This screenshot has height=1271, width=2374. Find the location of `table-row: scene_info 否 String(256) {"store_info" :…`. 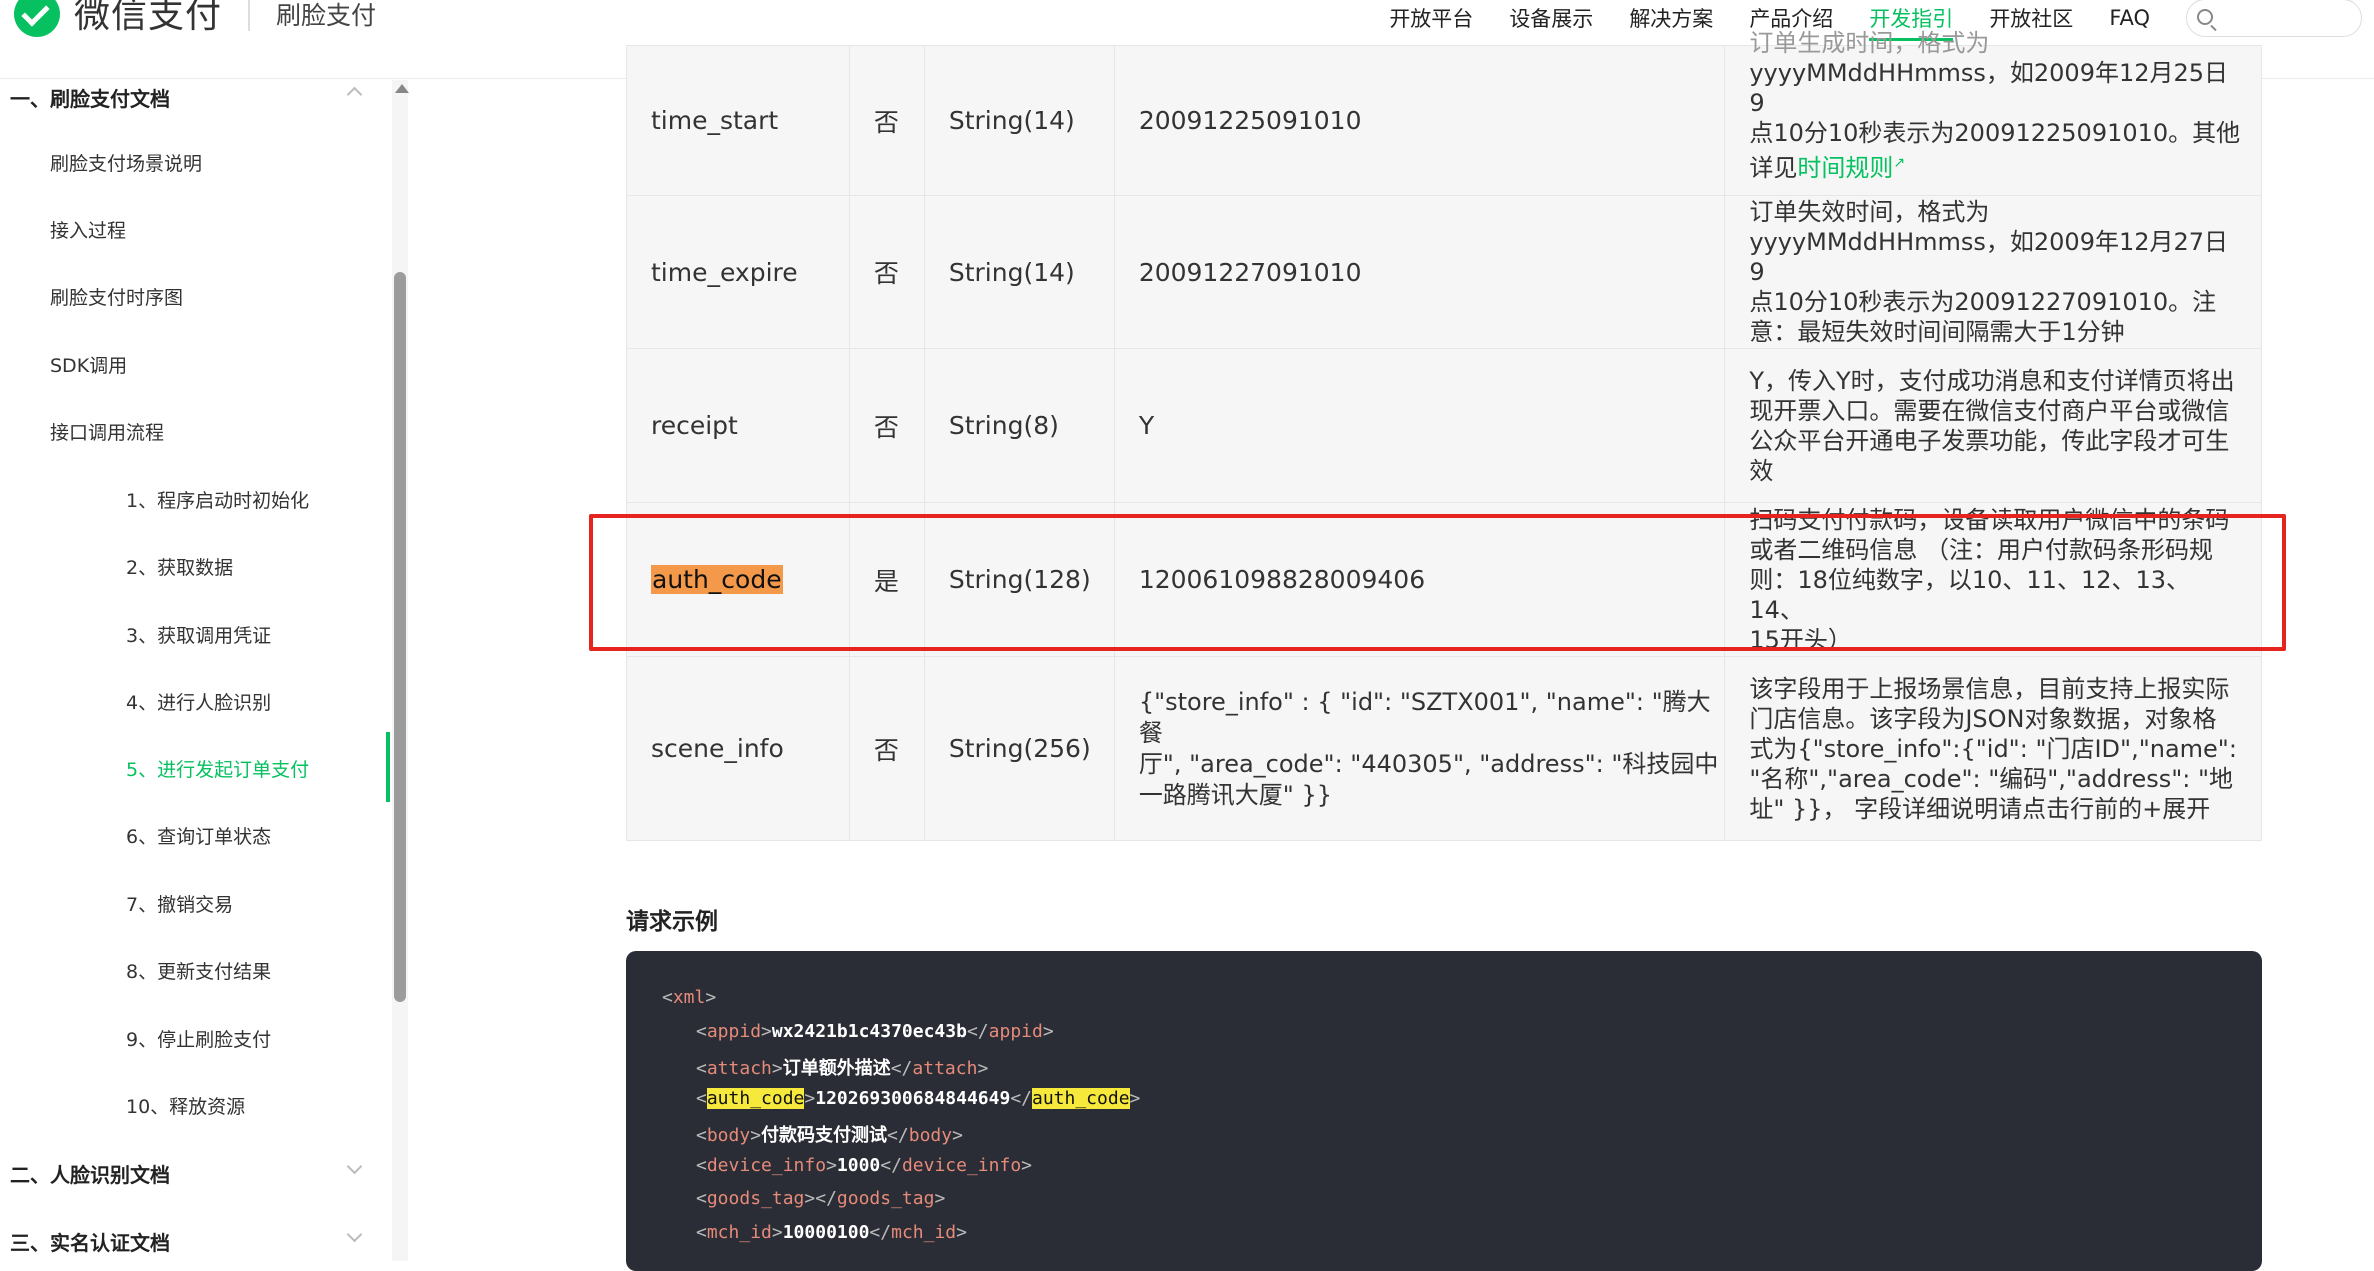

table-row: scene_info 否 String(256) {"store_info" :… is located at coordinates (1444, 748).